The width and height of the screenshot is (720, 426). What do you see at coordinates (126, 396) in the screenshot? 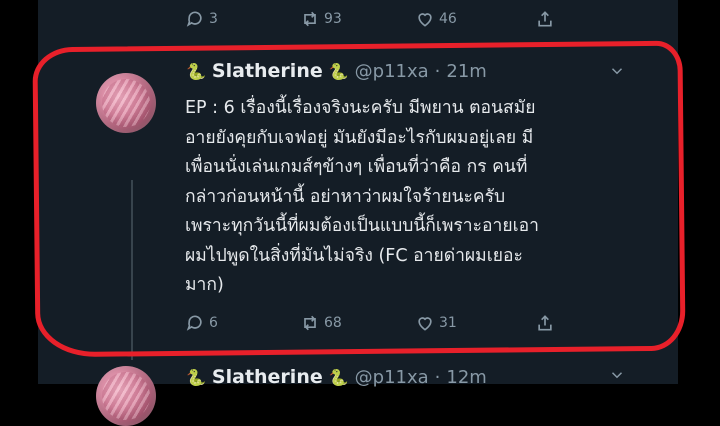
I see `avatar` at bounding box center [126, 396].